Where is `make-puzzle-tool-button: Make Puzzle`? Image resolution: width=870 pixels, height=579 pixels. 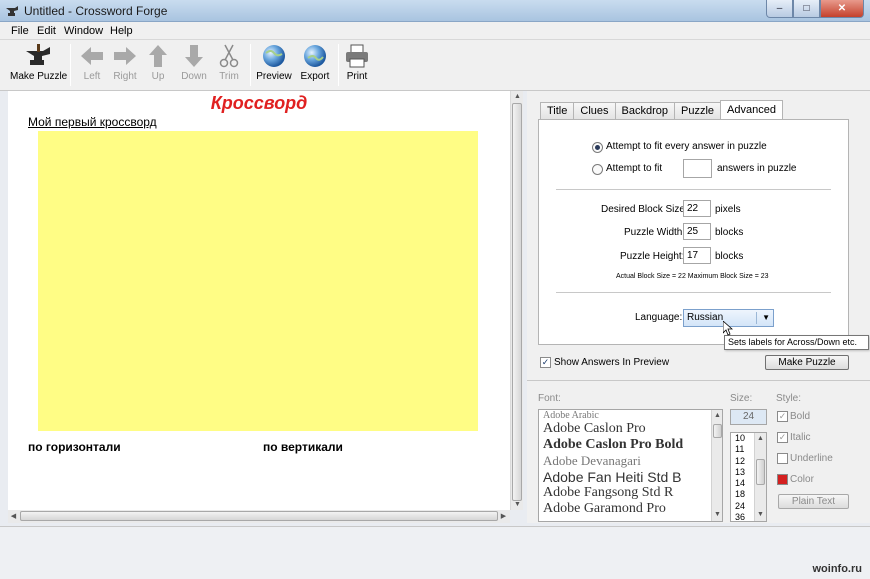 make-puzzle-tool-button: Make Puzzle is located at coordinates (38, 62).